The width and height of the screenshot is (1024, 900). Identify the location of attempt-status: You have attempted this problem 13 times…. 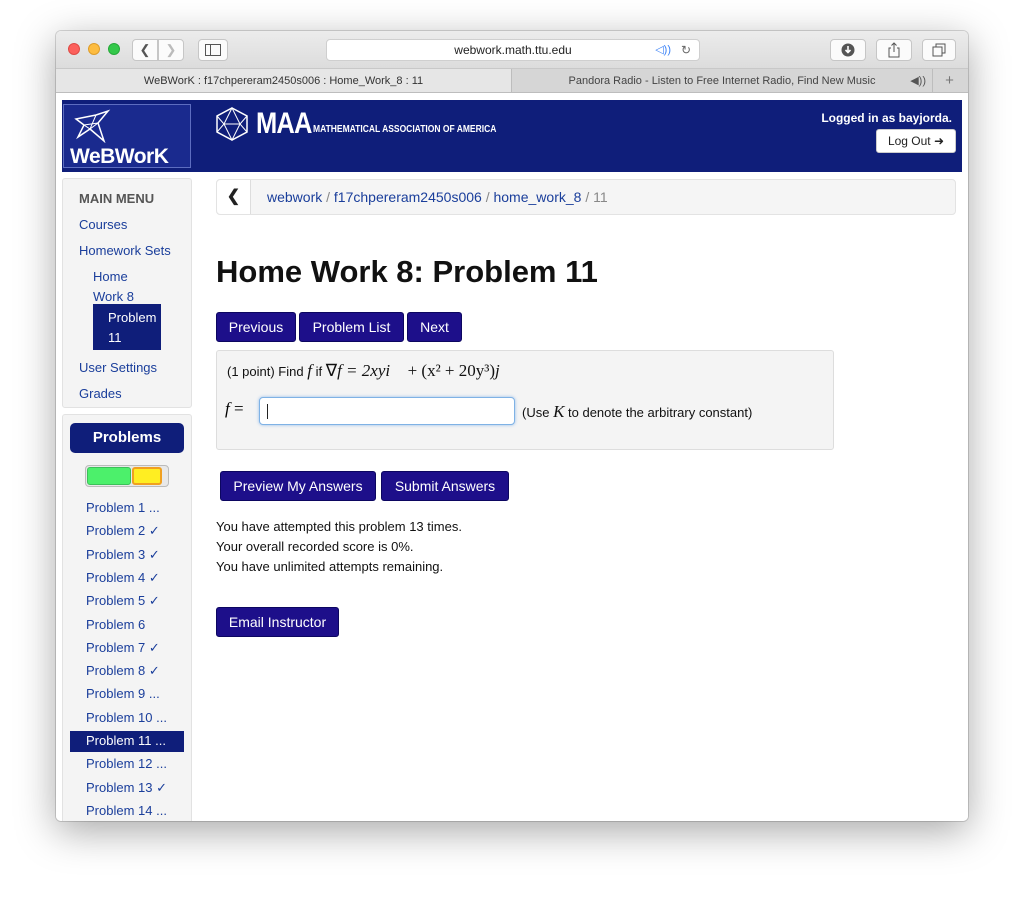
(339, 547).